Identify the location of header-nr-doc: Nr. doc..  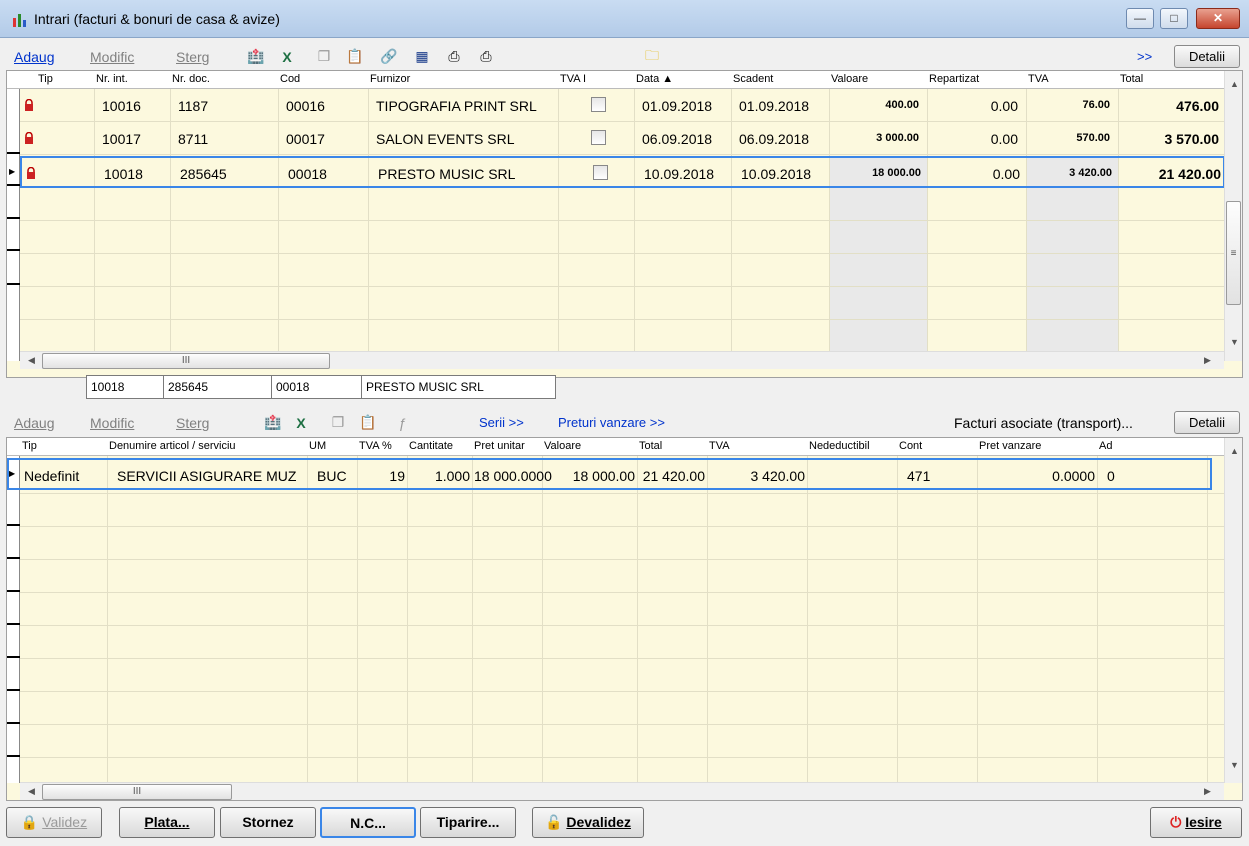
(191, 79).